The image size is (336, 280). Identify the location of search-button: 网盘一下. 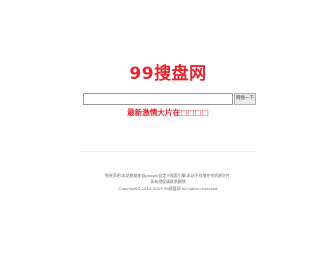
(245, 99).